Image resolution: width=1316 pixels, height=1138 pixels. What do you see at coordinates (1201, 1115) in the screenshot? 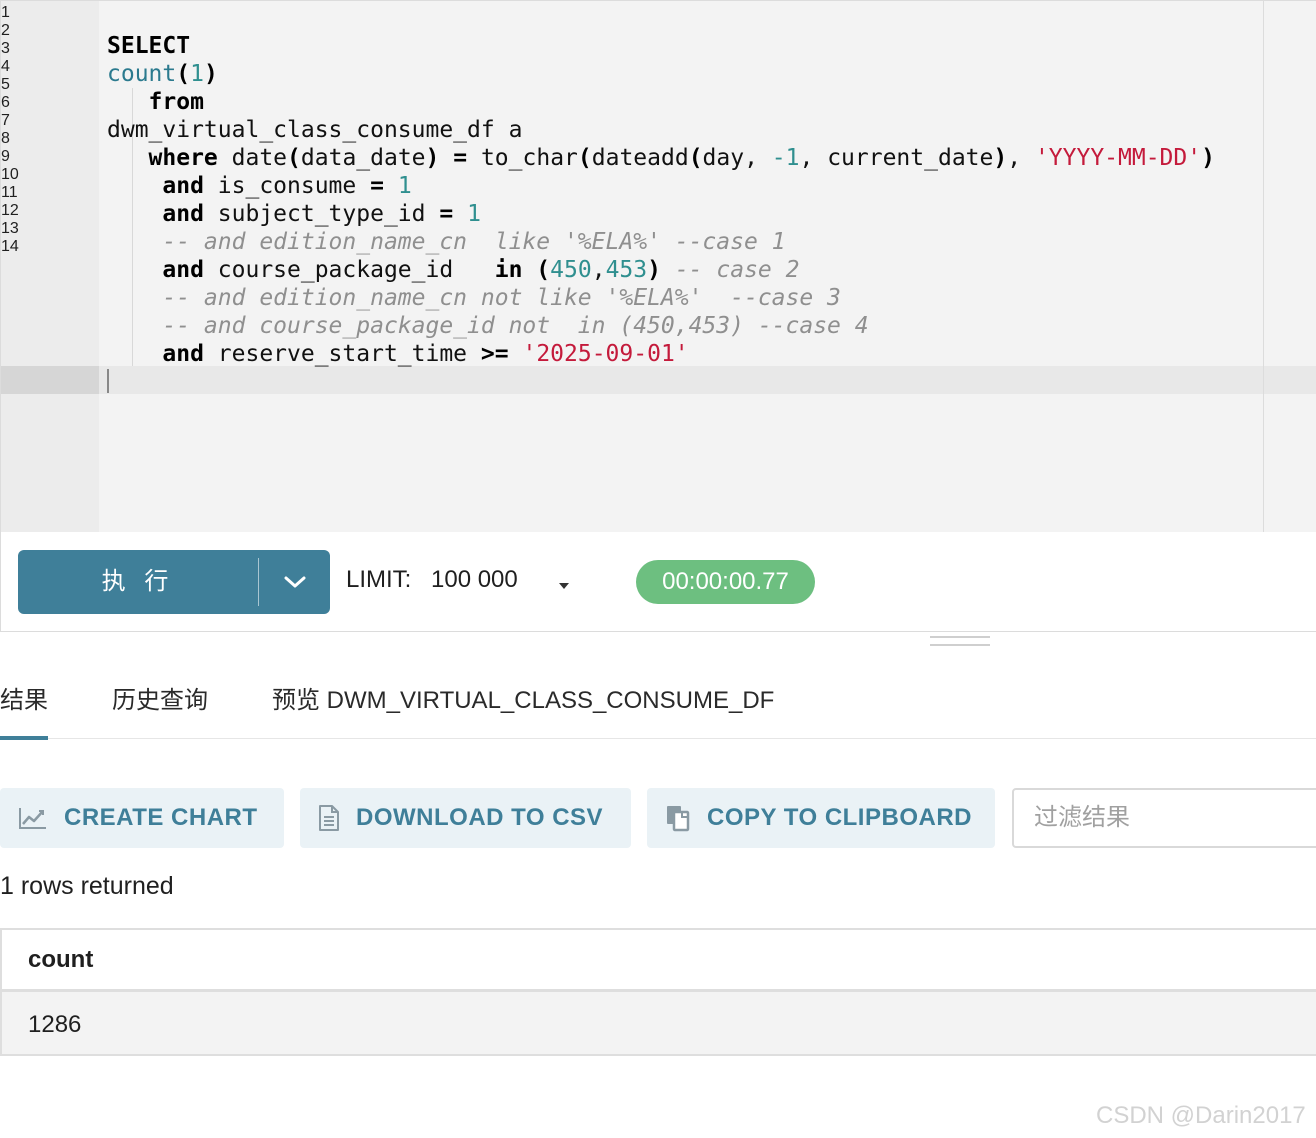
I see `watermark: CSDN @Darin2017` at bounding box center [1201, 1115].